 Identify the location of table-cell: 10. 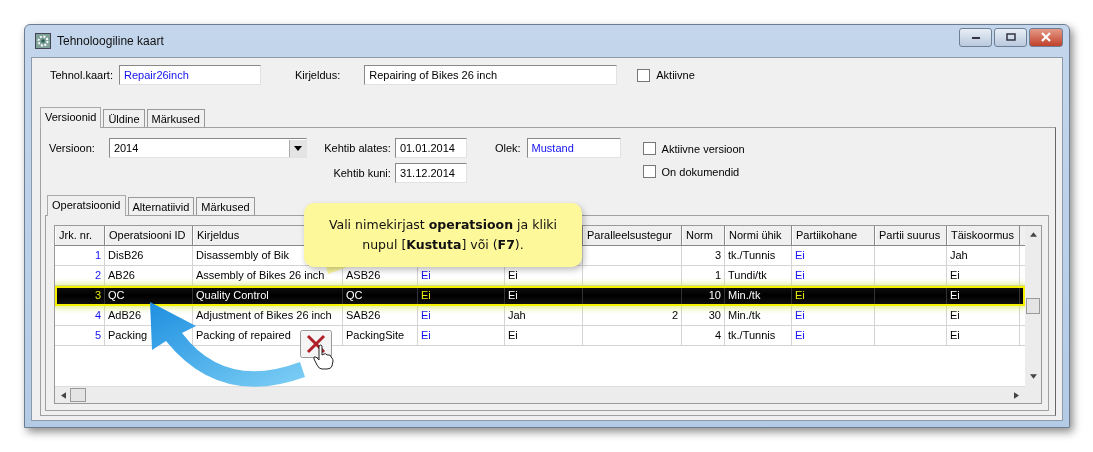
(703, 295).